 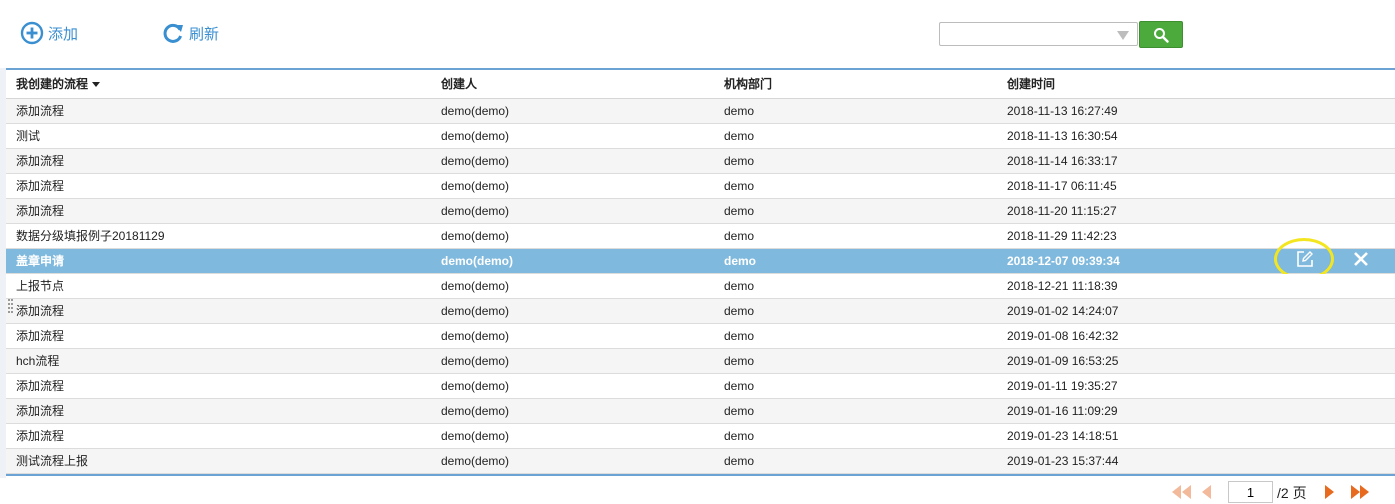 I want to click on cell-process: 数据分级填报例子20181129, so click(x=90, y=236).